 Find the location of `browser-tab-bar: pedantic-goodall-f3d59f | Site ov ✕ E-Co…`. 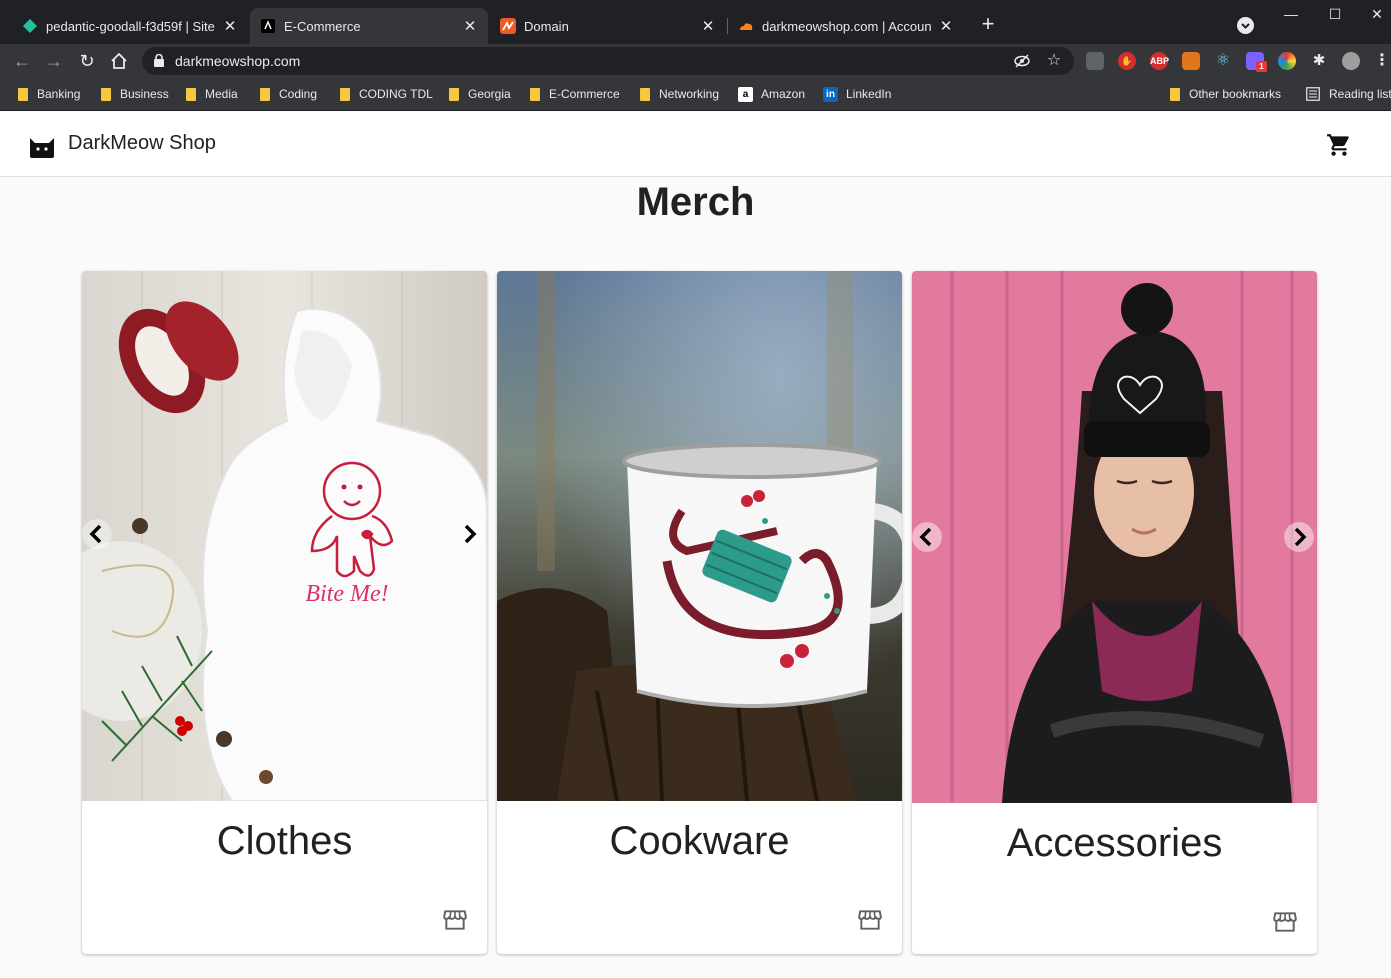

browser-tab-bar: pedantic-goodall-f3d59f | Site ov ✕ E-Co… is located at coordinates (695, 22).